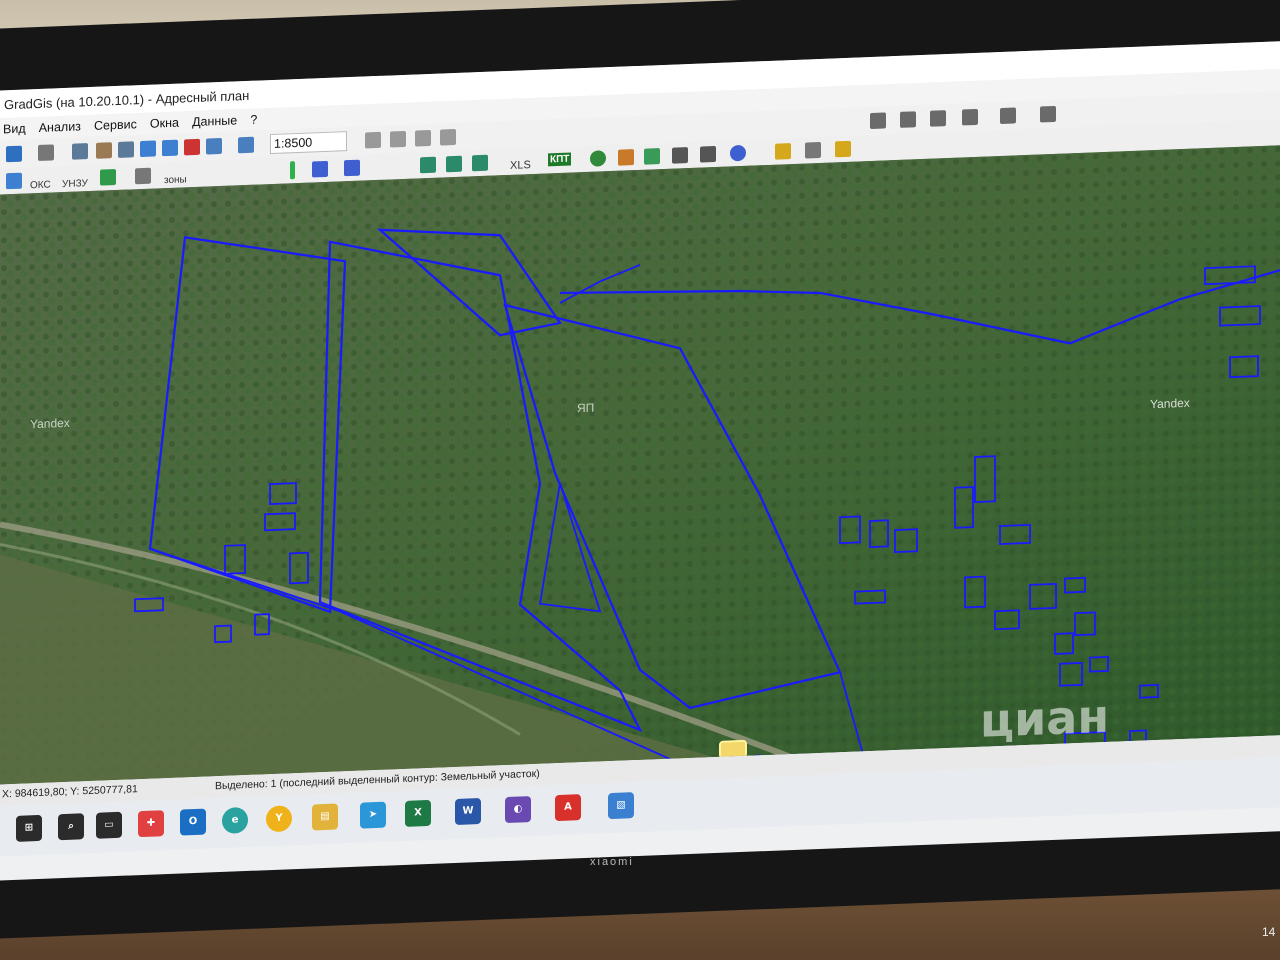  I want to click on erase-icon, so click(1008, 116).